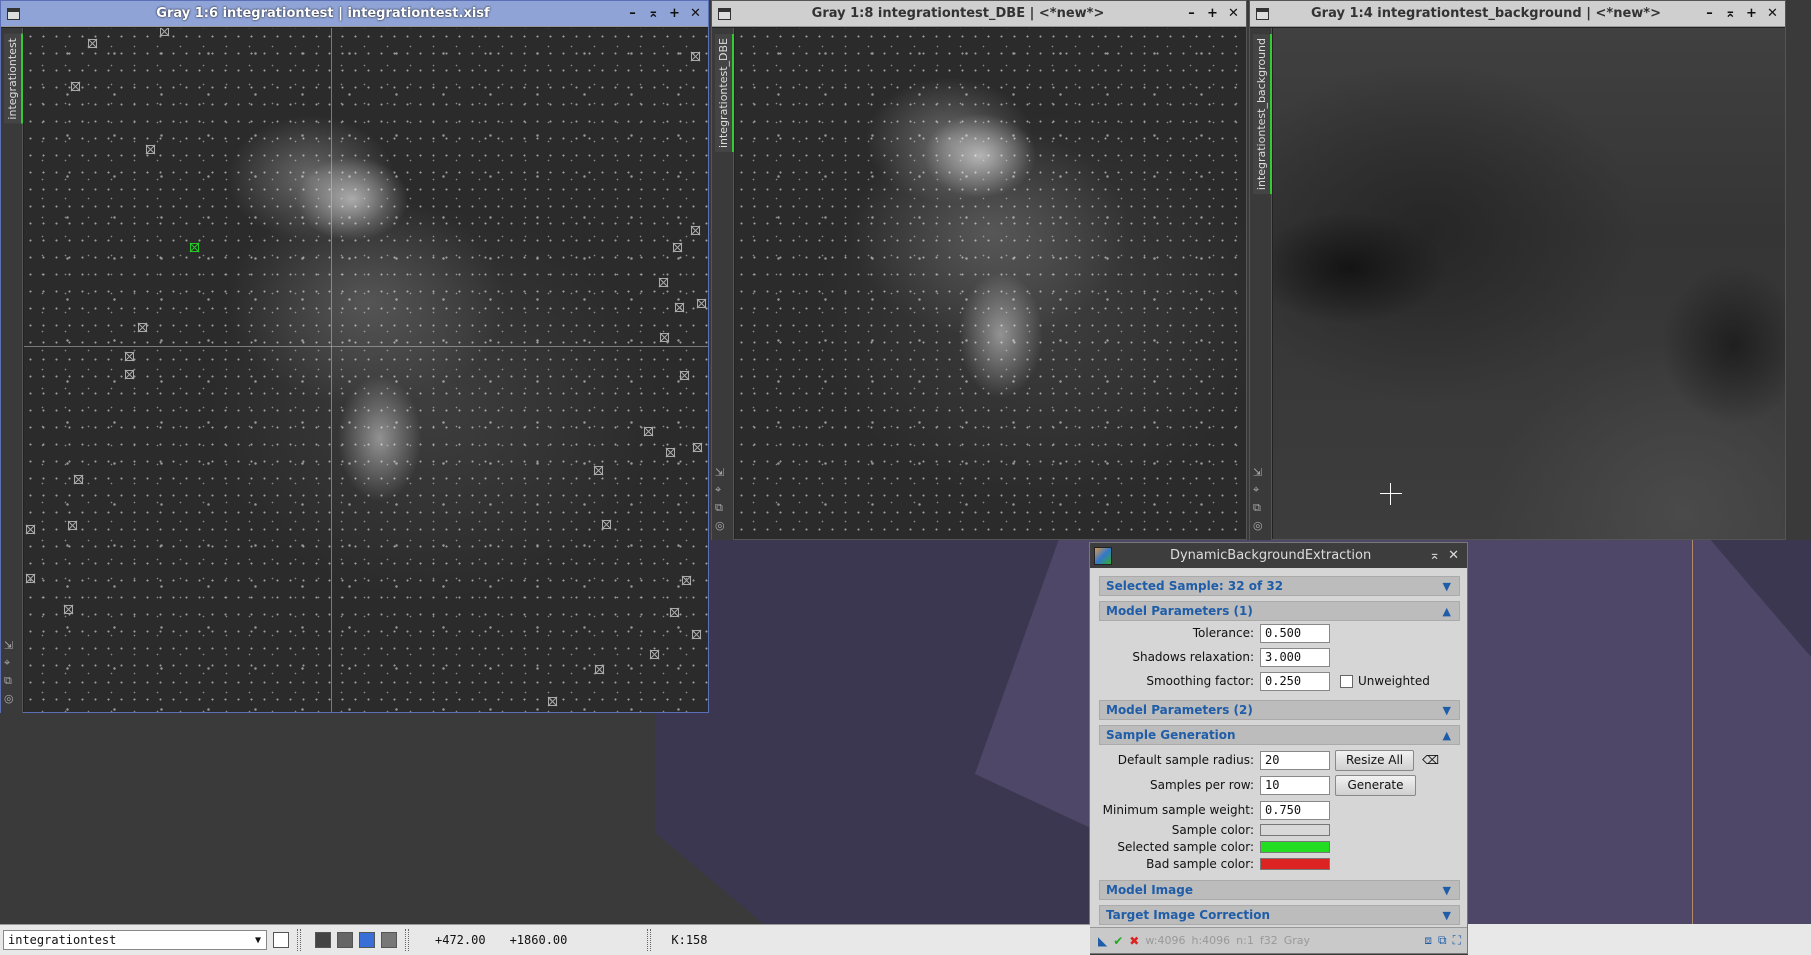 The width and height of the screenshot is (1811, 955). I want to click on browse-doc-icon: ⧈, so click(1428, 940).